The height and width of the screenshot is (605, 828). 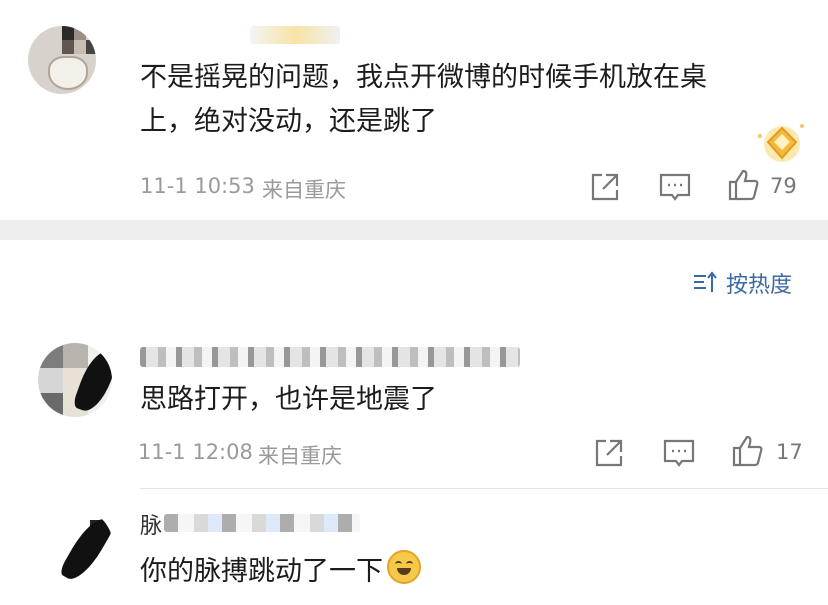 What do you see at coordinates (759, 285) in the screenshot?
I see `sort-label: 按热度` at bounding box center [759, 285].